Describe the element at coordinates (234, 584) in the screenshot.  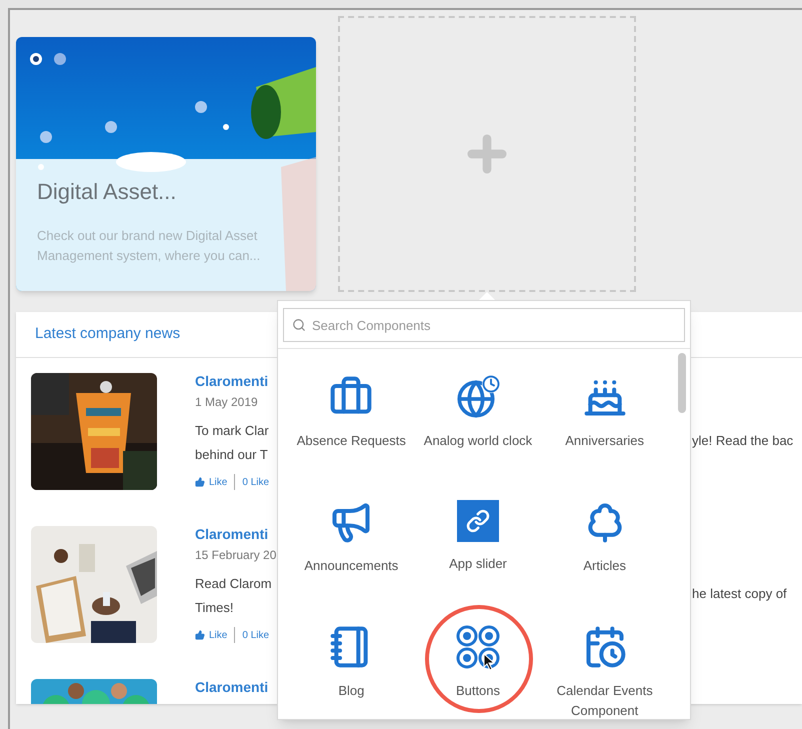
I see `news-excerpt: Read Clarom` at that location.